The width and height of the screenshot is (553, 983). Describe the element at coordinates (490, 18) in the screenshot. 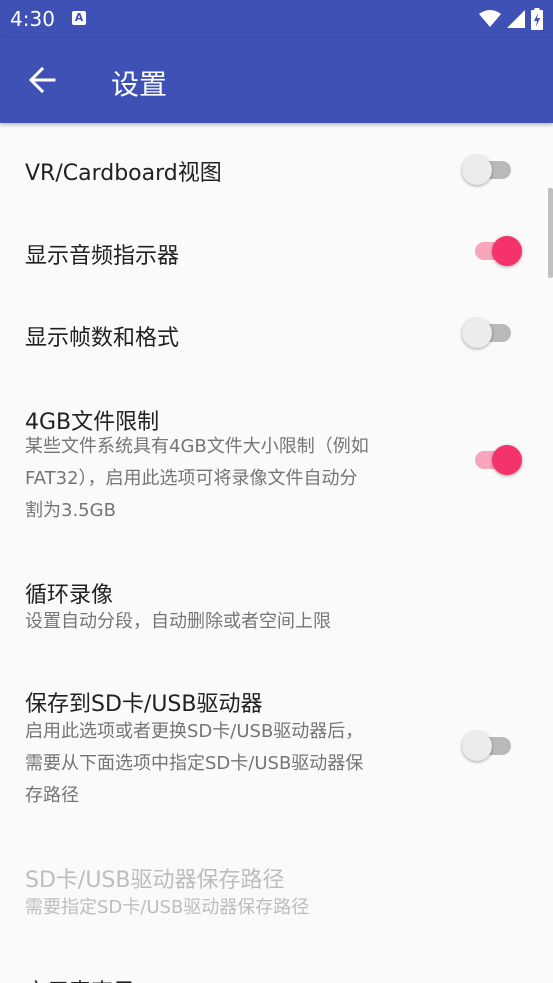

I see `wifi-icon` at that location.